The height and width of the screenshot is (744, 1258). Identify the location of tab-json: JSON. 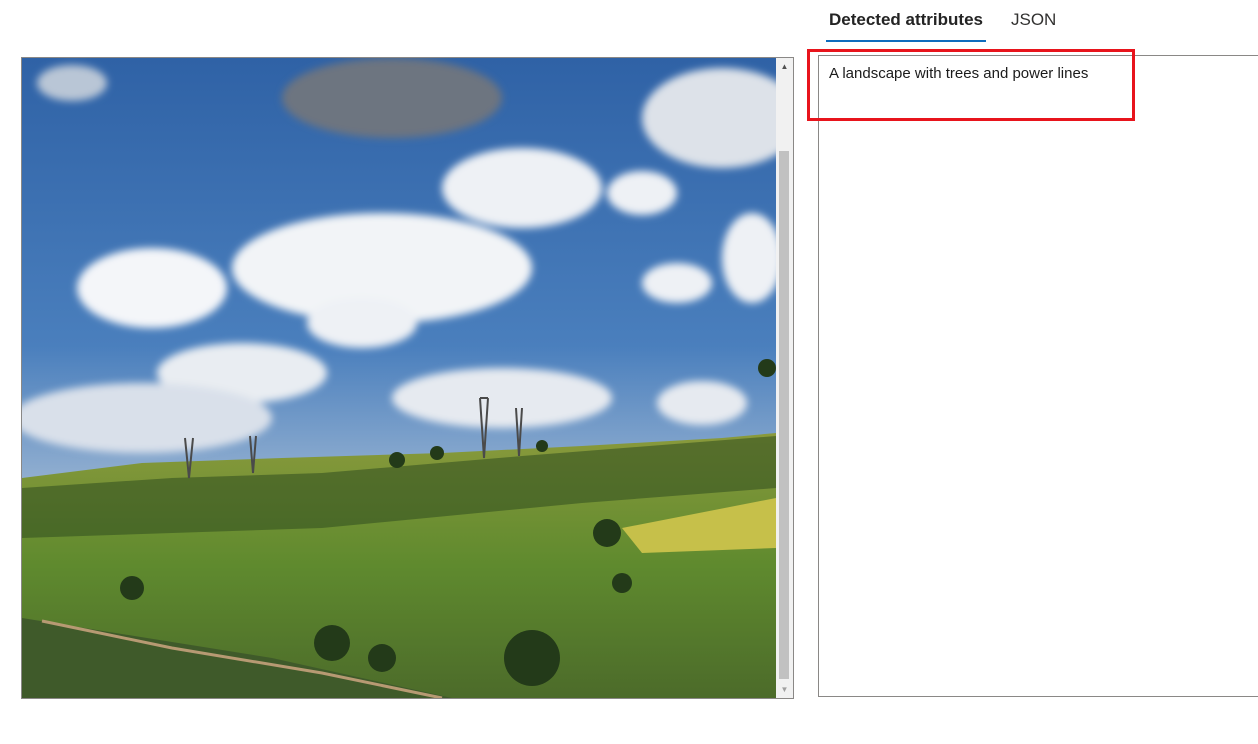
(1033, 21).